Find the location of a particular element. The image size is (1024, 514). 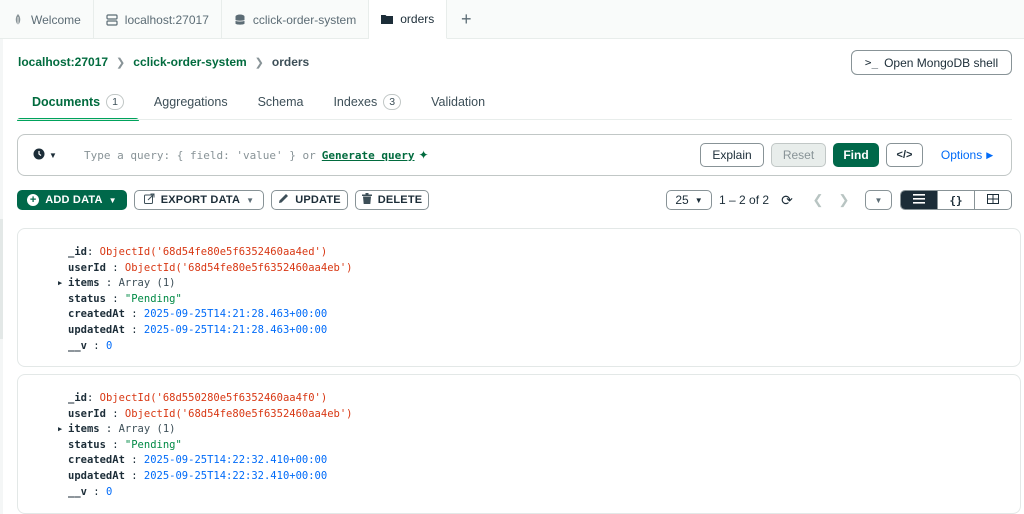

tab-connection: localhost:27017 is located at coordinates (158, 19).